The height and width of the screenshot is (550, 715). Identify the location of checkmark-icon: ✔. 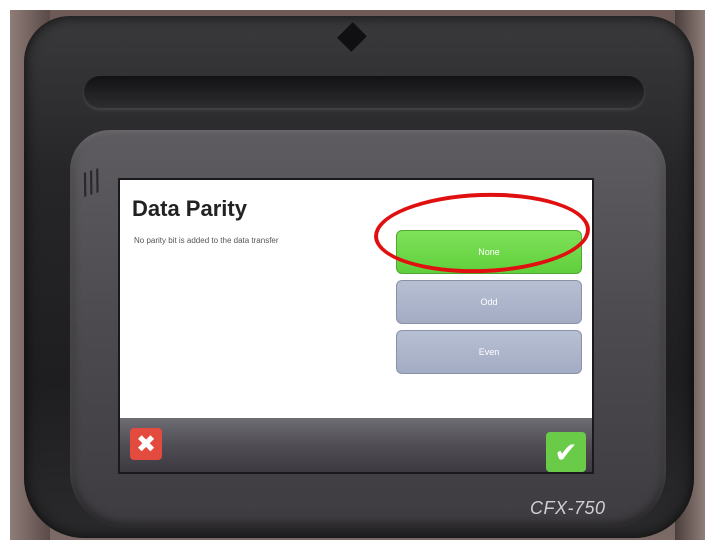
(566, 452).